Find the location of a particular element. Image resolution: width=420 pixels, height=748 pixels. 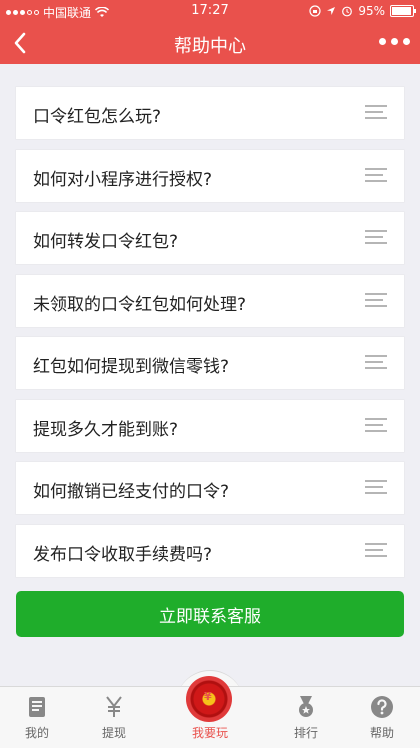

faq-item: 未领取的口令红包如何处理? is located at coordinates (210, 300).